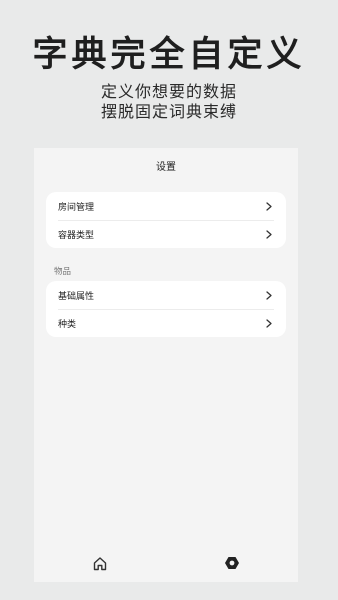  Describe the element at coordinates (63, 272) in the screenshot. I see `section-header-items: 物品` at that location.